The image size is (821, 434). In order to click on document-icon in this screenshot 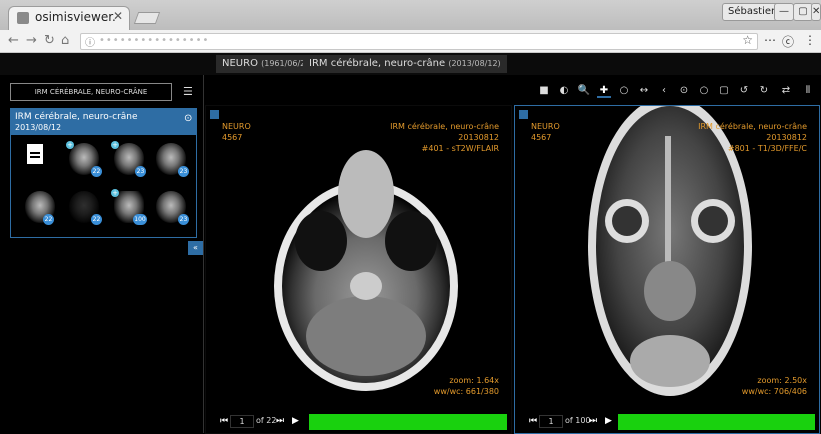, I will do `click(35, 154)`.